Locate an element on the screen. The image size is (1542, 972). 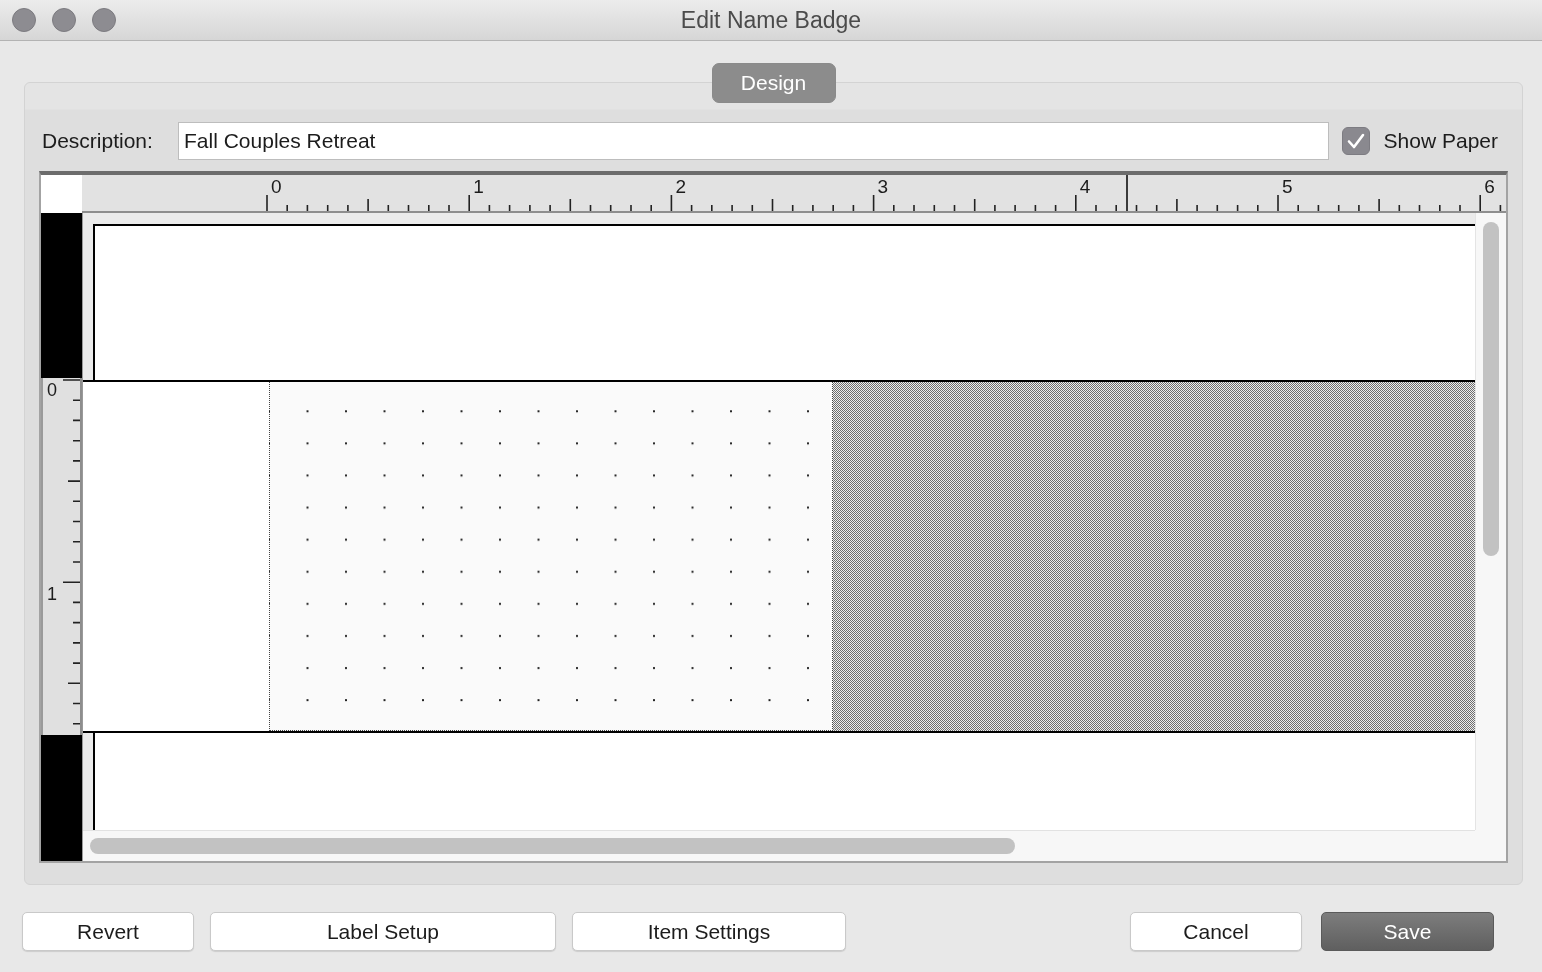
checkmark-icon is located at coordinates (1355, 141).